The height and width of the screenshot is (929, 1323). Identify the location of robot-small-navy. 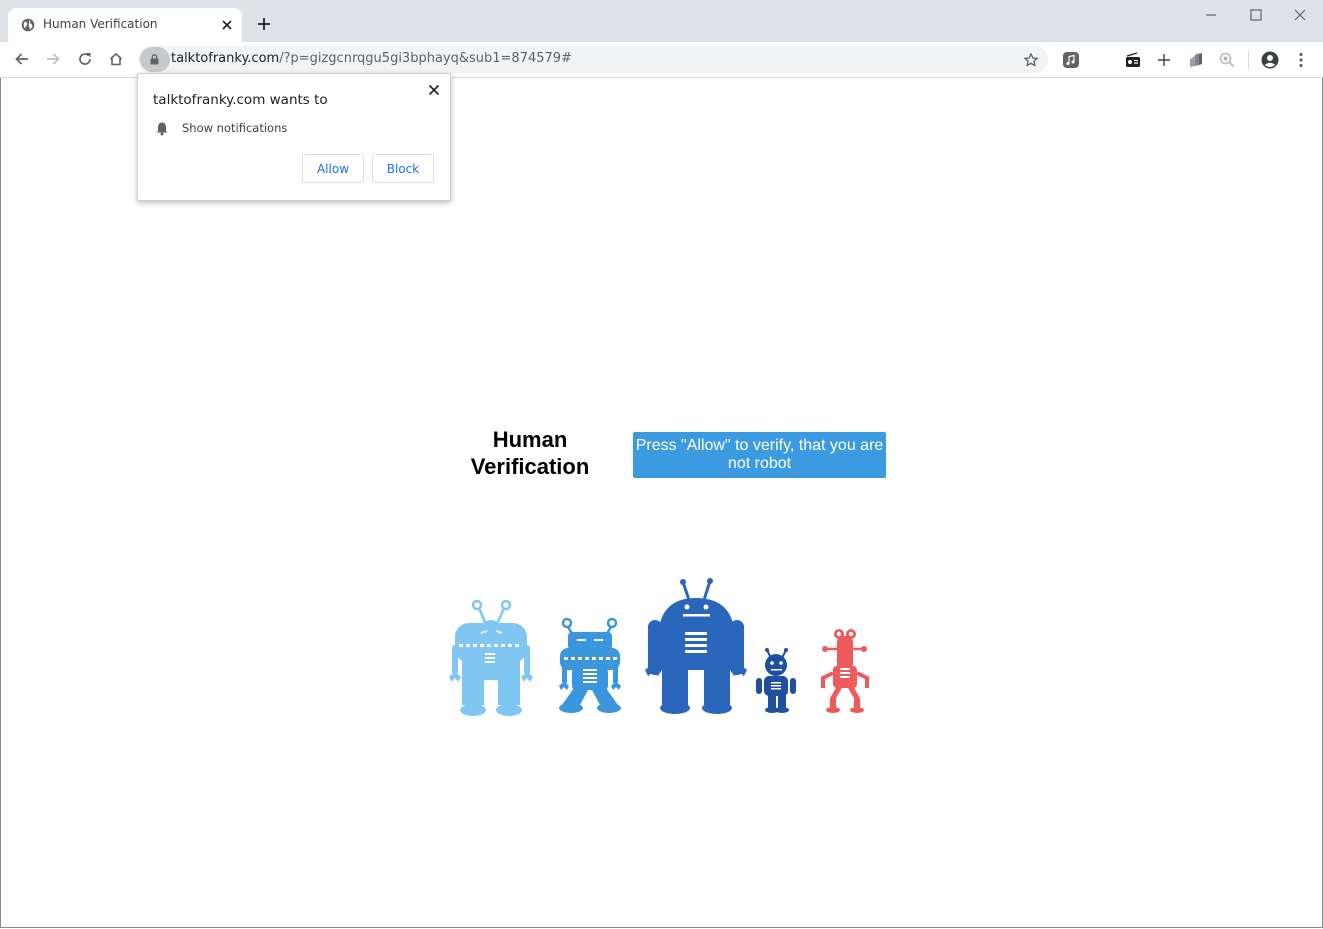
(776, 680).